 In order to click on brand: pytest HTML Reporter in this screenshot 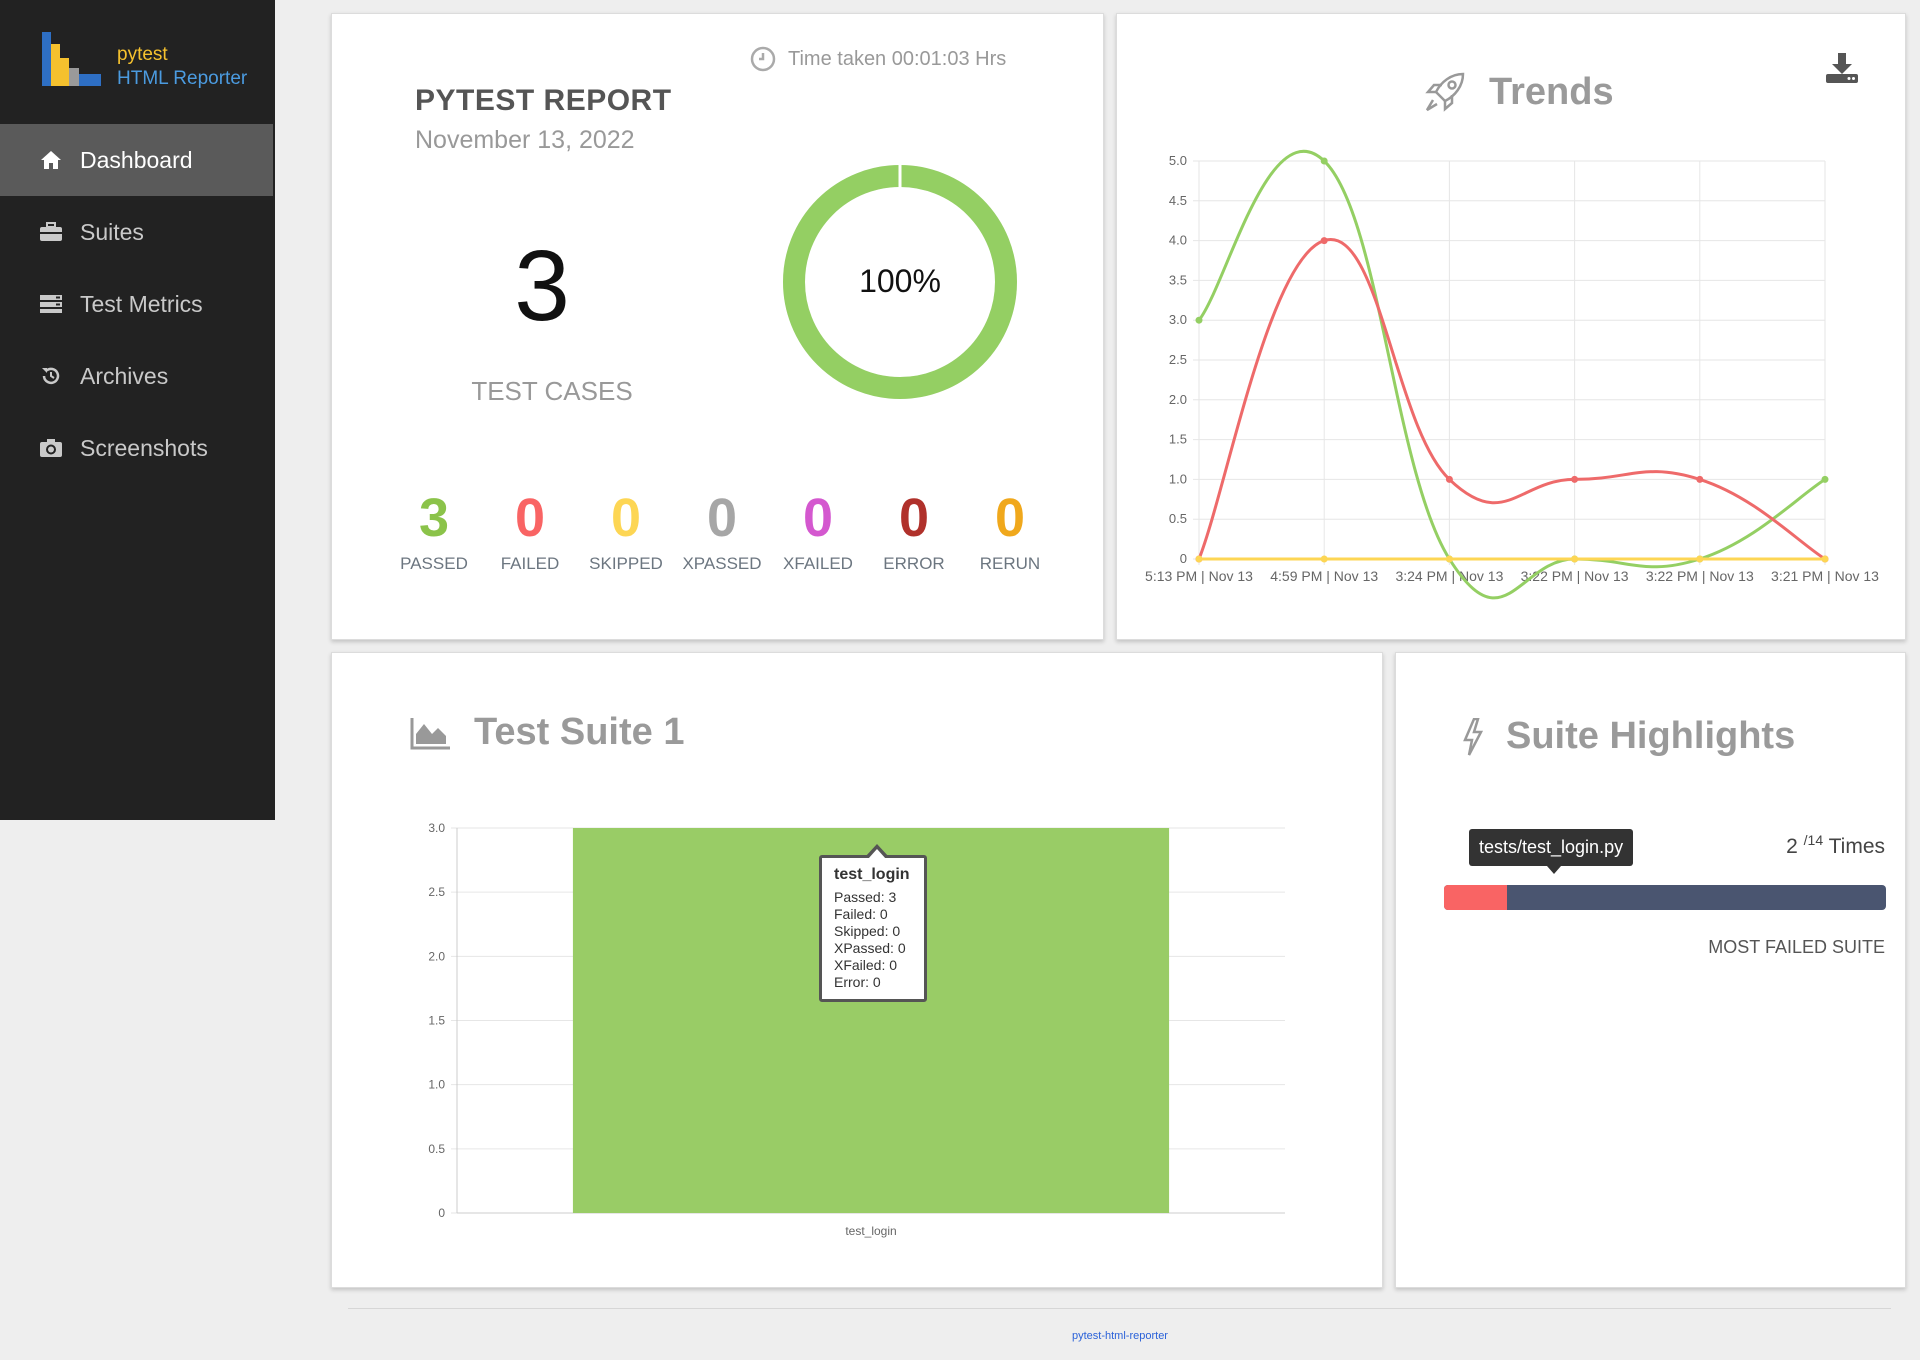, I will do `click(155, 60)`.